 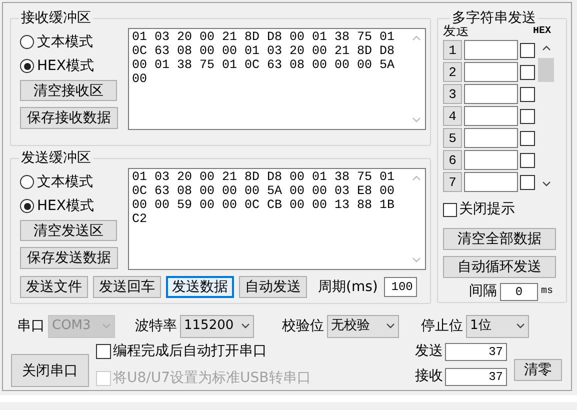 I want to click on clear-counter-button: 清零, so click(x=538, y=370).